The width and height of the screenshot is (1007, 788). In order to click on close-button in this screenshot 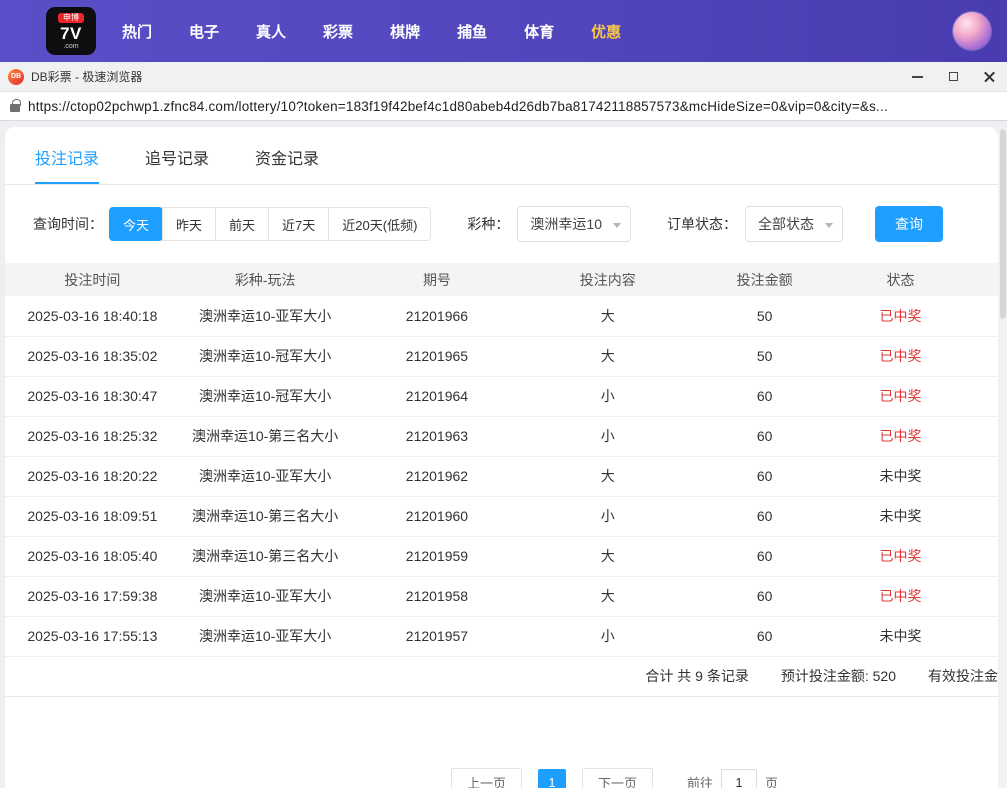, I will do `click(989, 76)`.